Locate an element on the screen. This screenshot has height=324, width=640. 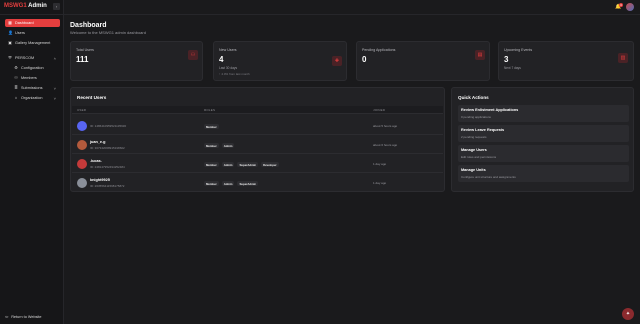
sidebar-item-users: 👤 Users is located at coordinates (32, 33).